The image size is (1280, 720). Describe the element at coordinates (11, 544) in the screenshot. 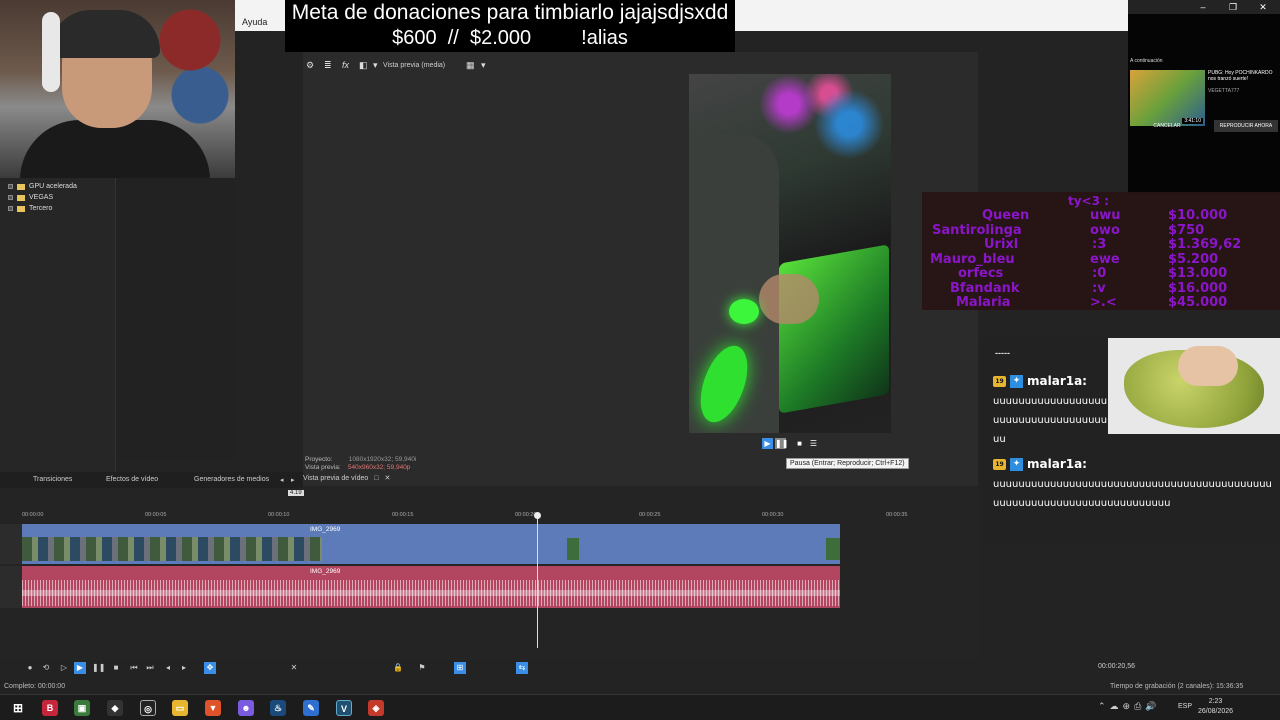

I see `video-track-header` at that location.